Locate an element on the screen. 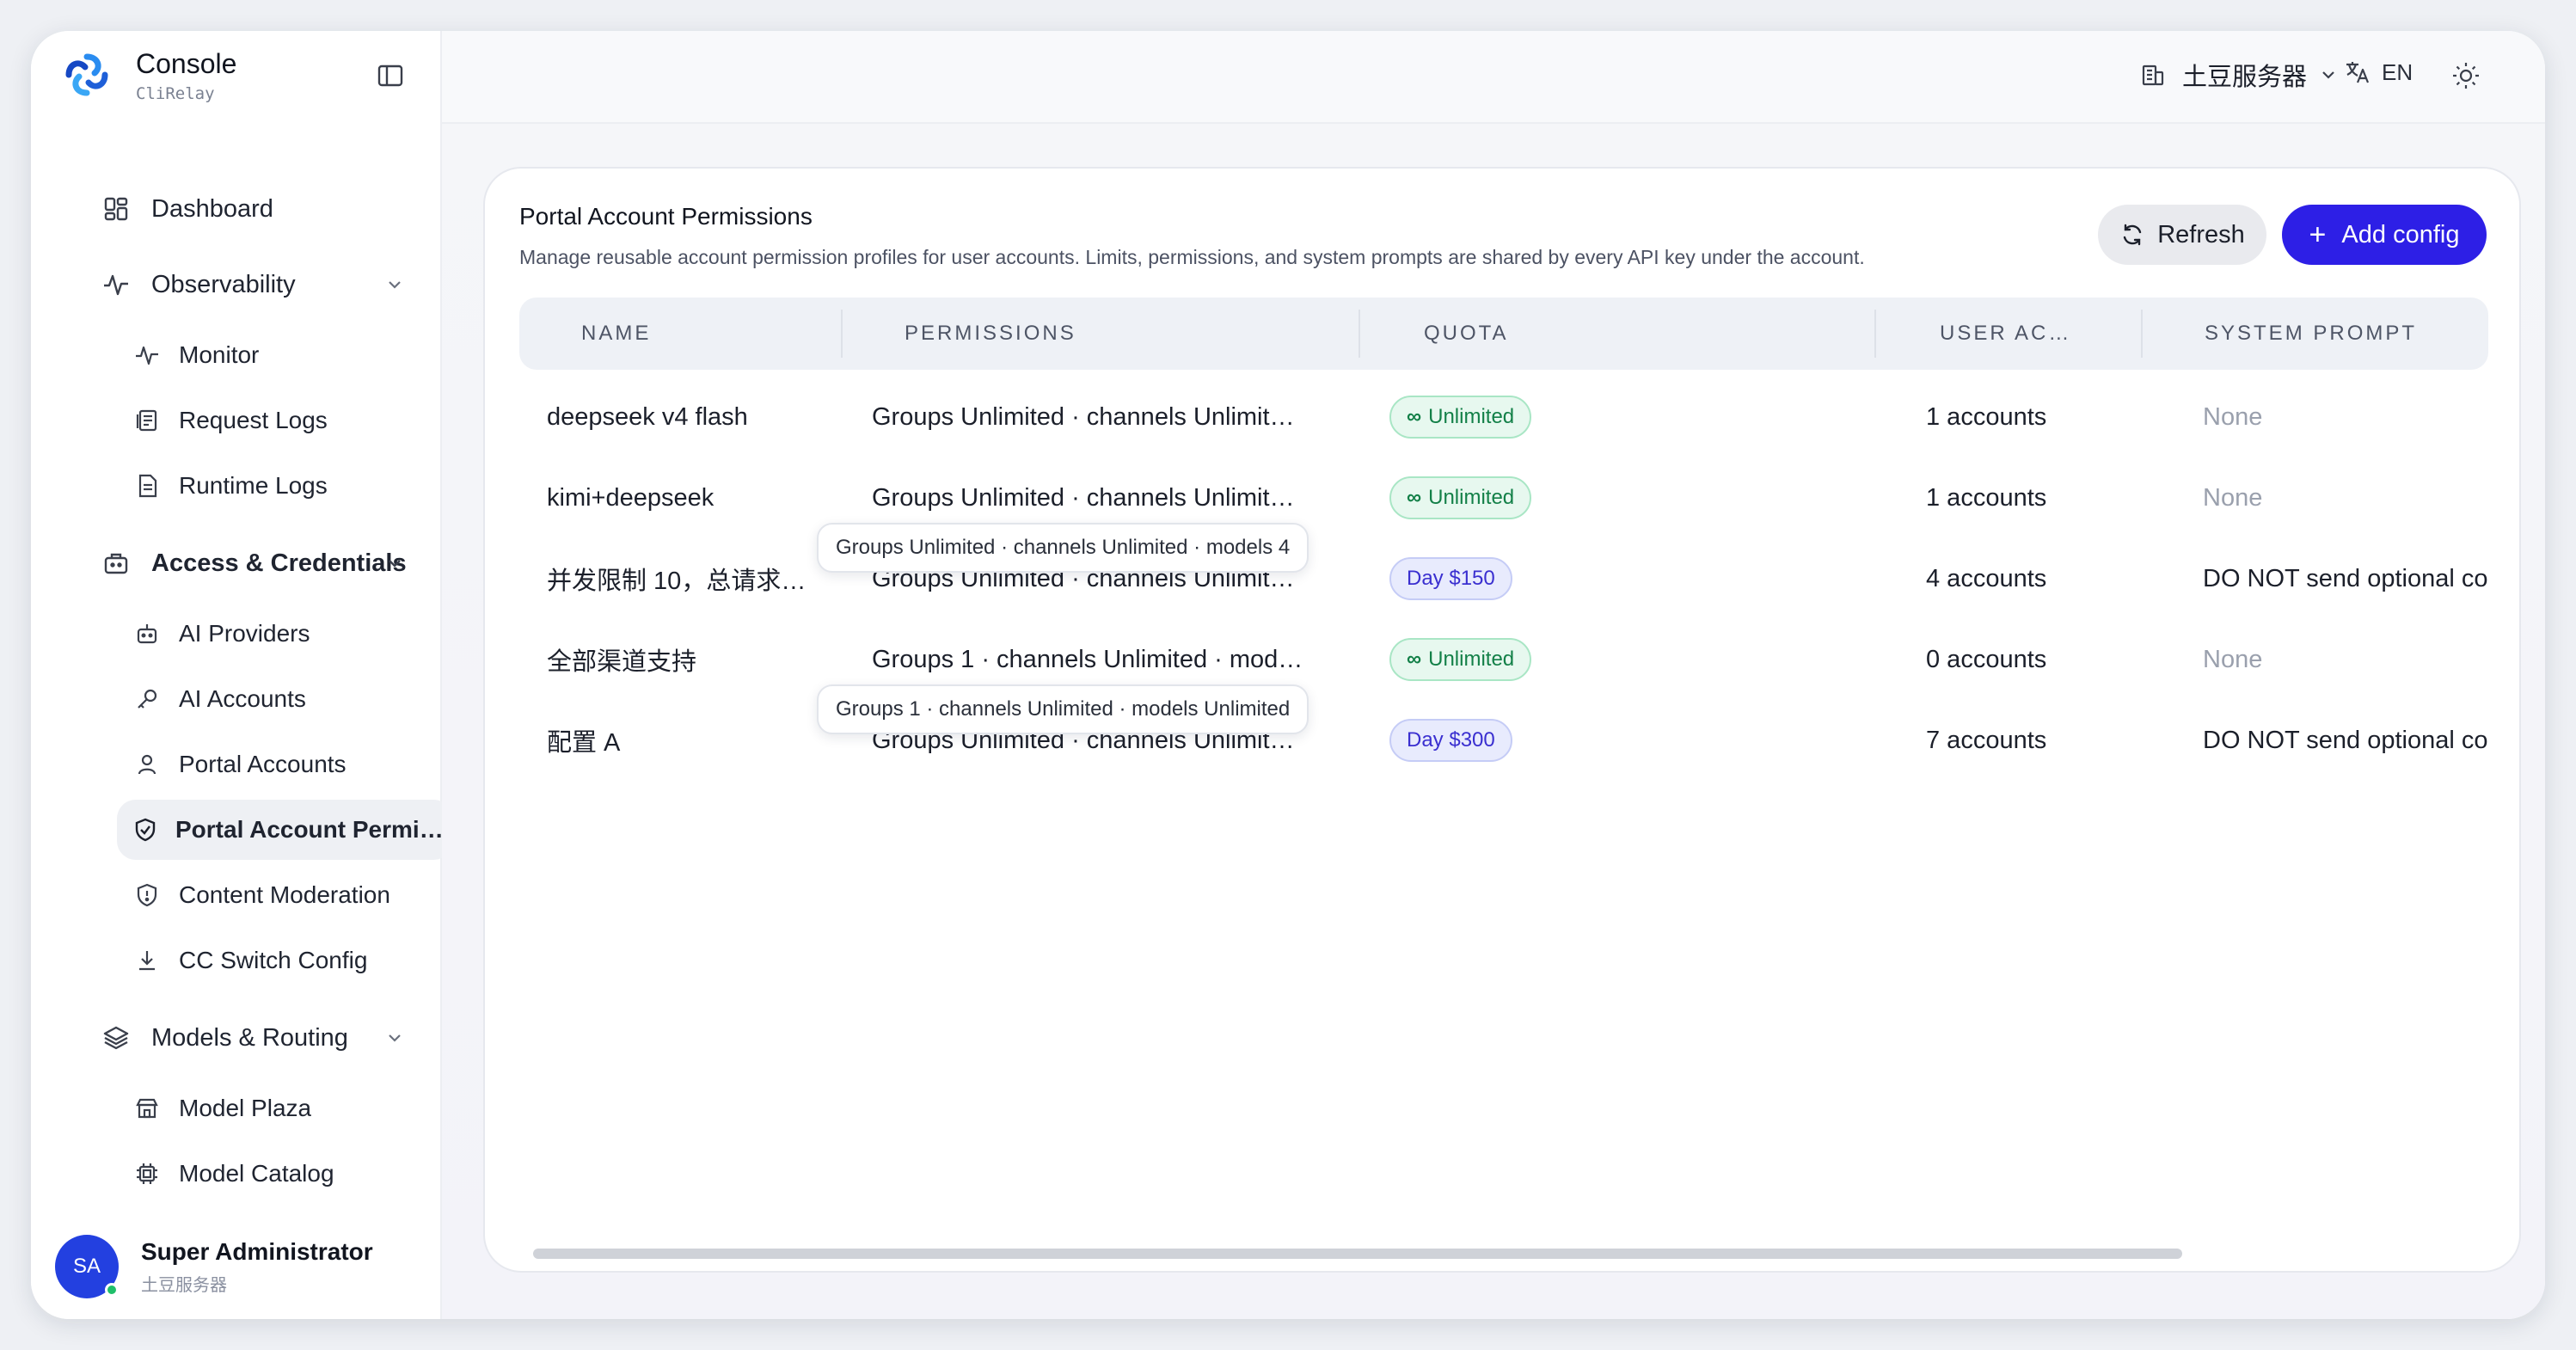  bot-icon is located at coordinates (147, 633).